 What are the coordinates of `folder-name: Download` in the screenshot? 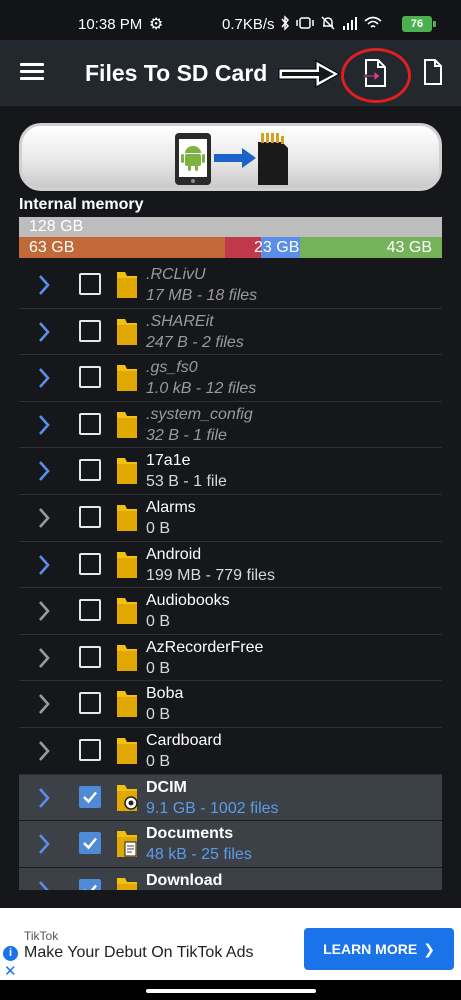 It's located at (184, 880).